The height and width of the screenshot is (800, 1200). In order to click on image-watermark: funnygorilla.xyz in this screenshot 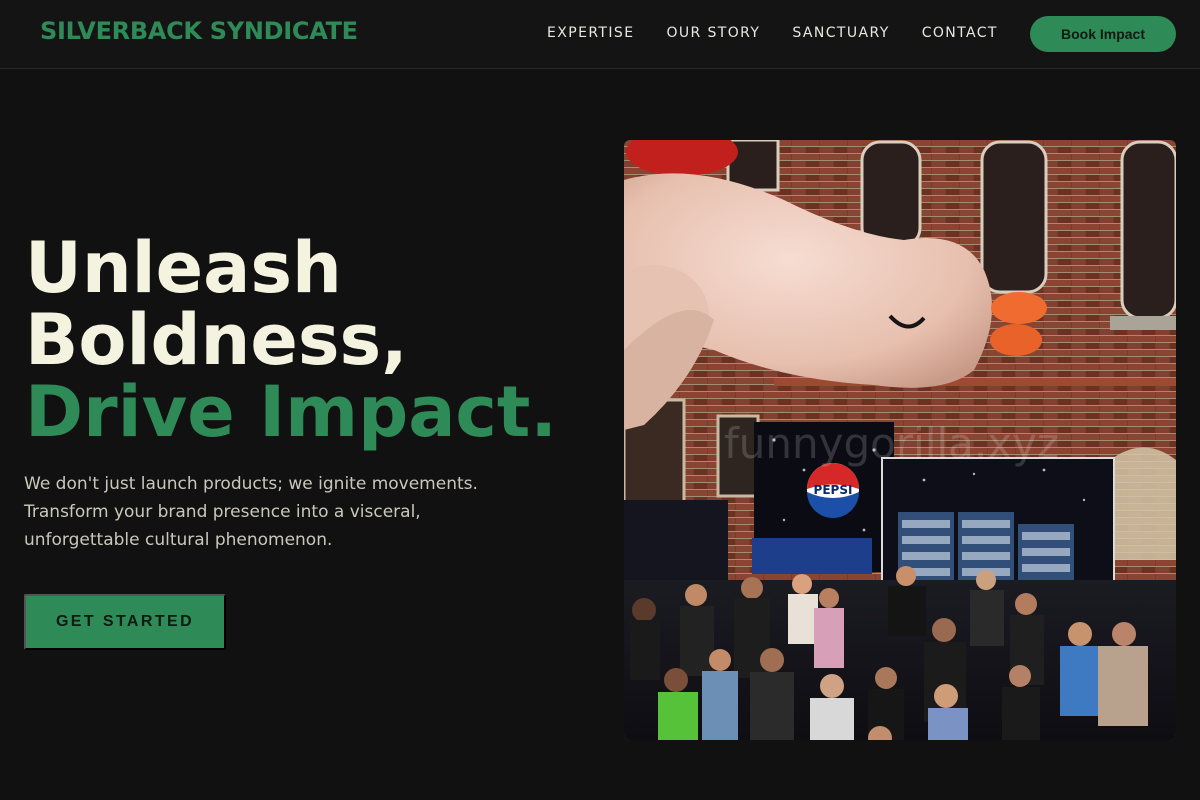, I will do `click(891, 443)`.